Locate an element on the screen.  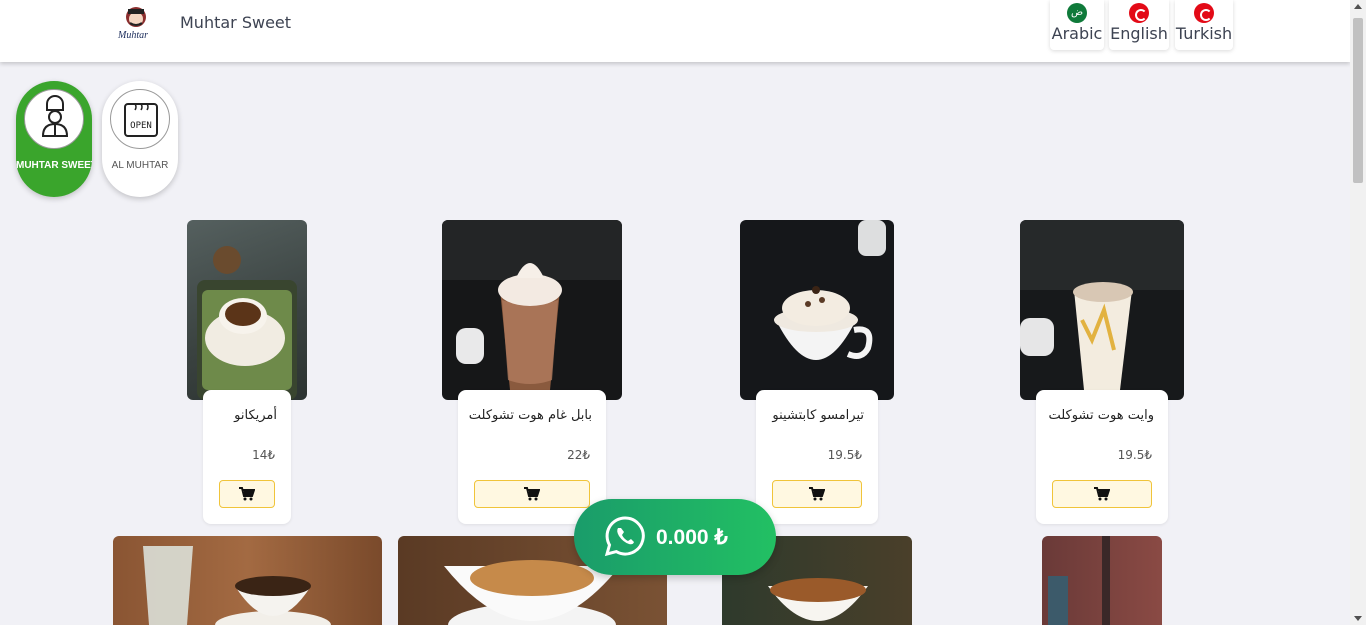
category-label: MUHTAR SWEET is located at coordinates (54, 165).